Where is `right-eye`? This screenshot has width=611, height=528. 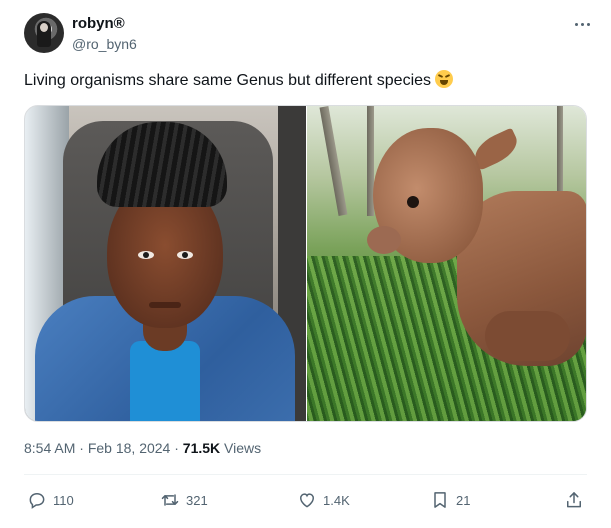 right-eye is located at coordinates (185, 255).